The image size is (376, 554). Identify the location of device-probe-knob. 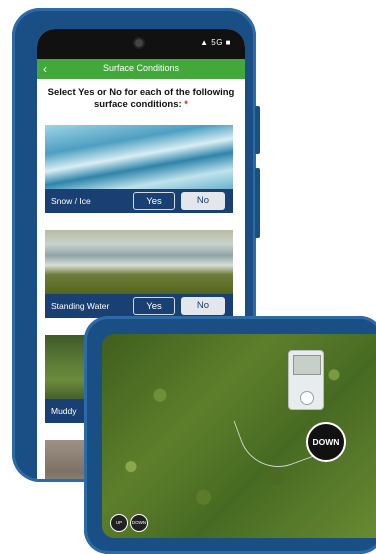
(307, 398).